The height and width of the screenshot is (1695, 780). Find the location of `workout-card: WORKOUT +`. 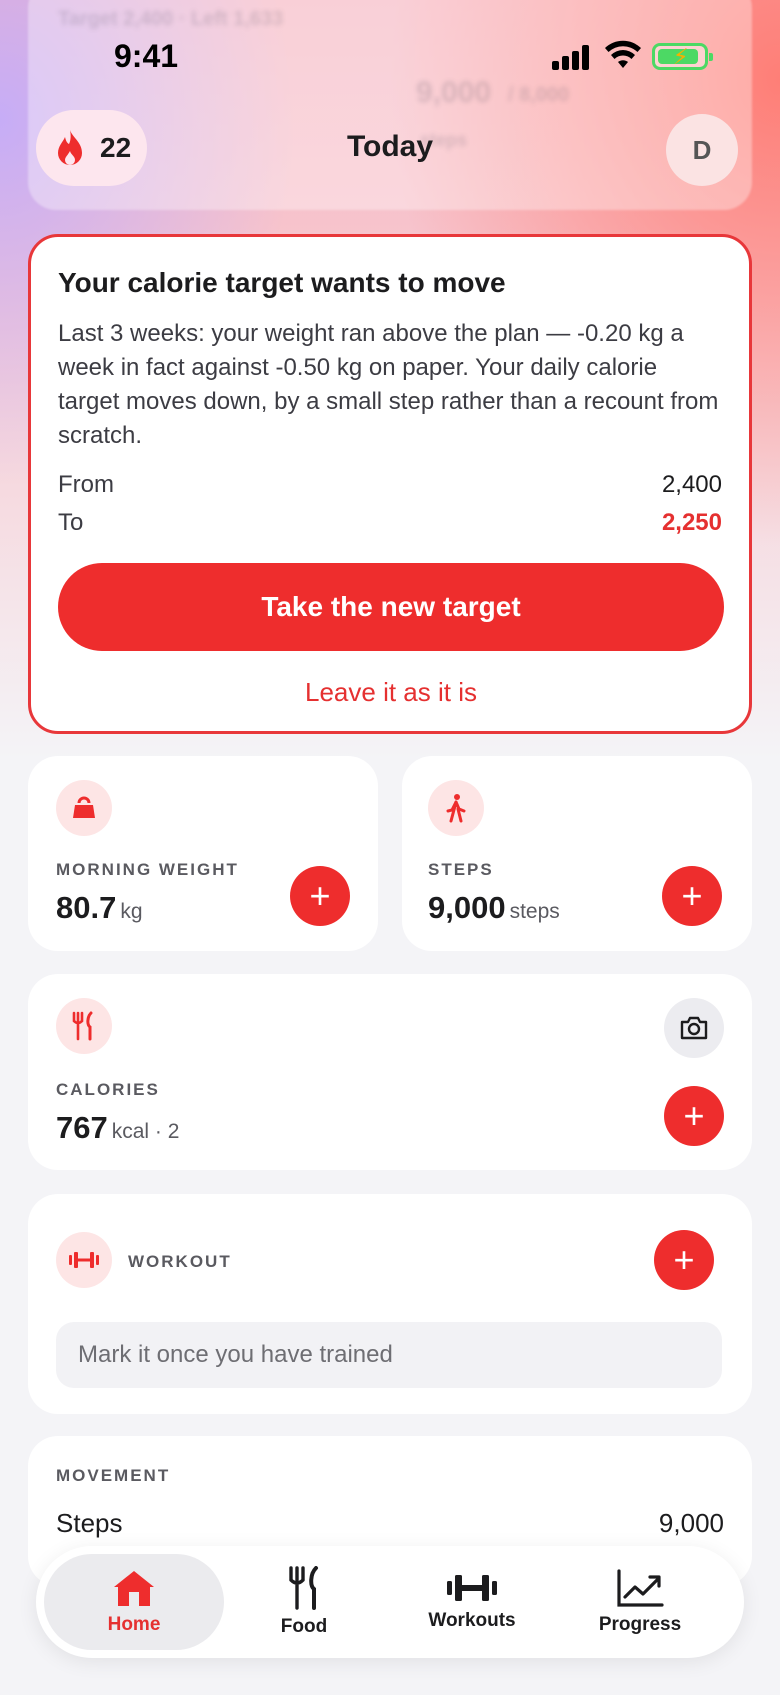

workout-card: WORKOUT + is located at coordinates (390, 1304).